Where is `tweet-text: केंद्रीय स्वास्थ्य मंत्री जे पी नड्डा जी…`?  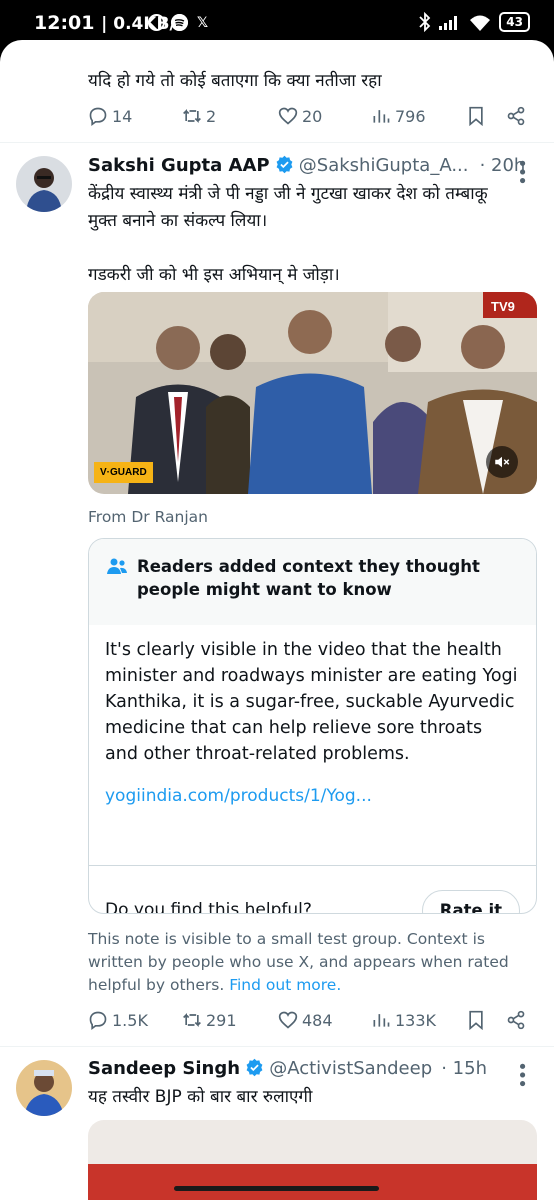
tweet-text: केंद्रीय स्वास्थ्य मंत्री जे पी नड्डा जी… is located at coordinates (288, 234).